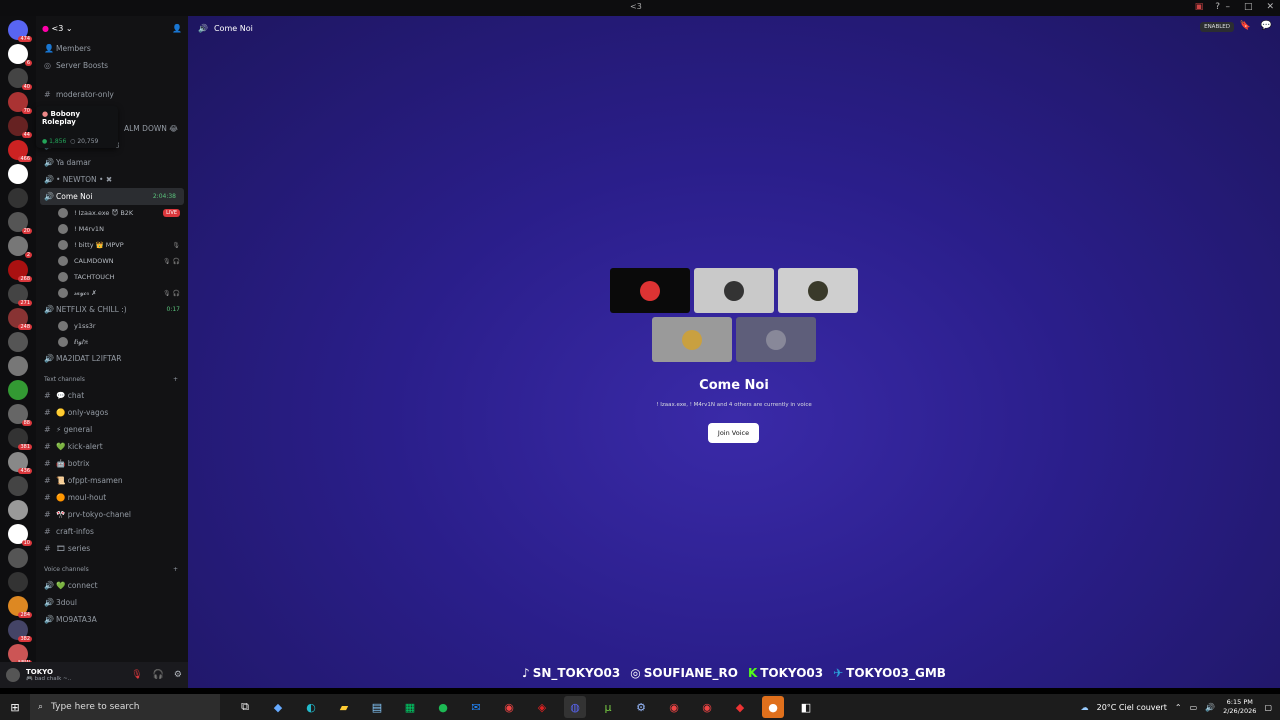  I want to click on copilot-icon: ◆, so click(278, 707).